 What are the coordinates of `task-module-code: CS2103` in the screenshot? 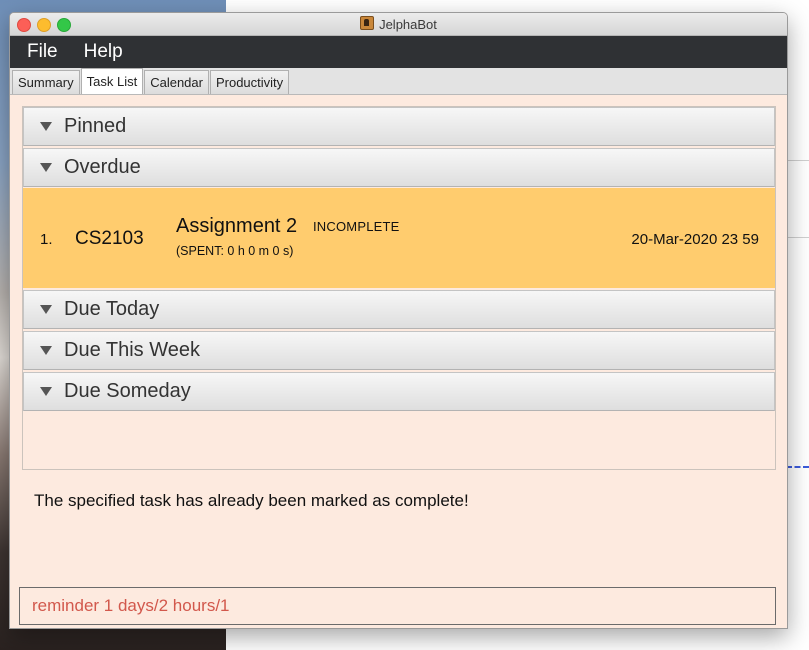 It's located at (109, 238).